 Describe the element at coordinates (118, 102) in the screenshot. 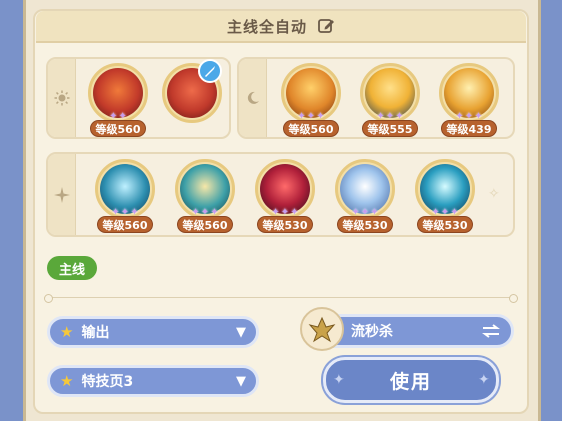

I see `hero-slot: ✦ ✦ 等级560` at that location.